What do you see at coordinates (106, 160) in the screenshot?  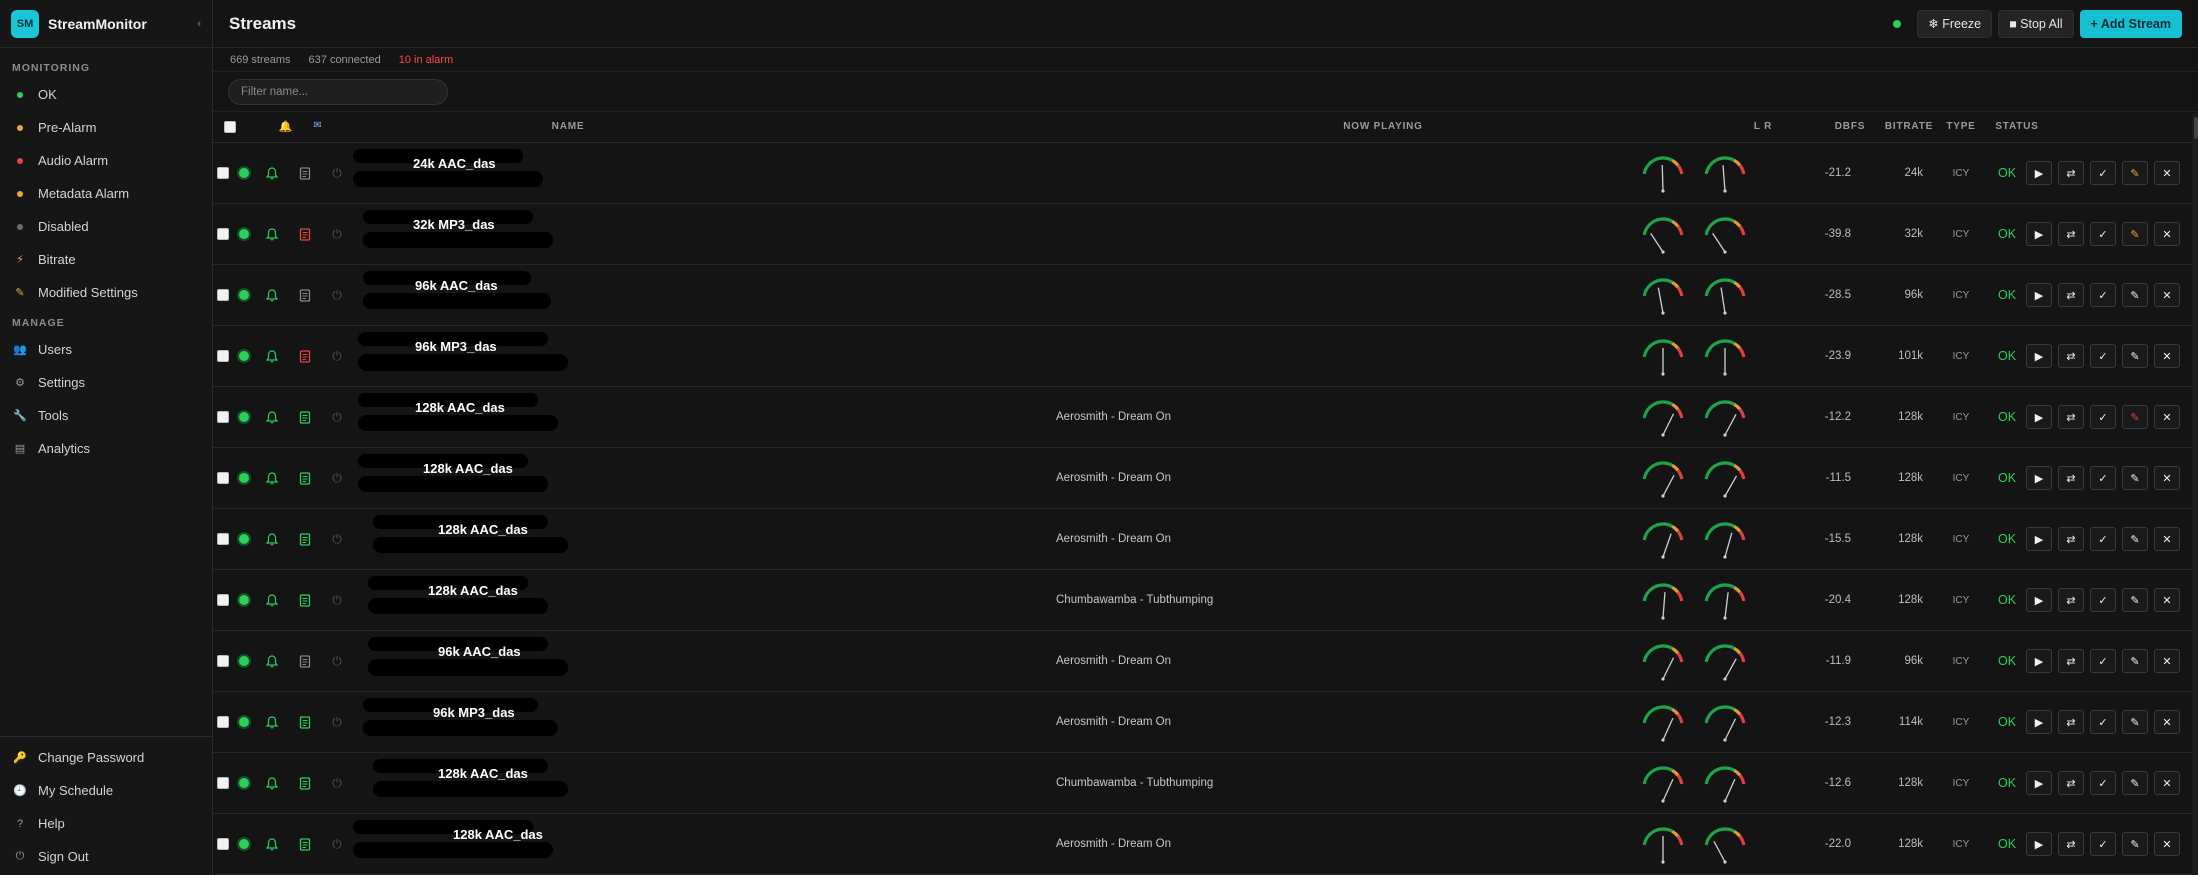 I see `sidebar-item-audio-alarm: Audio Alarm` at bounding box center [106, 160].